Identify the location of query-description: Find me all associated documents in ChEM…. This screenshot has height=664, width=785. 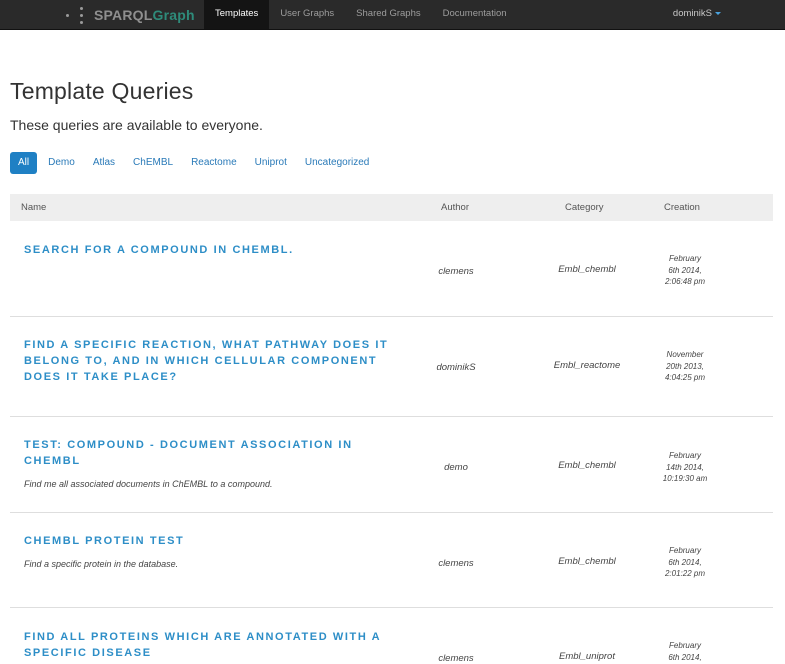
(148, 484).